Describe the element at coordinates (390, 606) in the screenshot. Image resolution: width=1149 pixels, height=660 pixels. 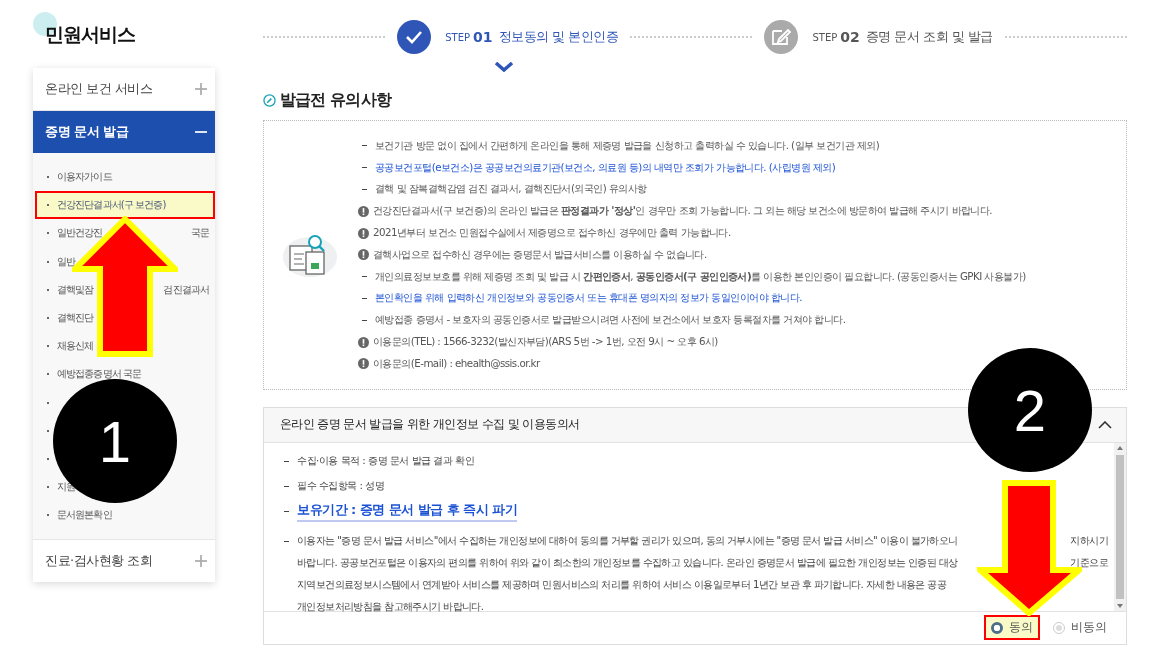
I see `agreement-text: 개인정보처리방침을 참고해주시기 바랍니다.` at that location.